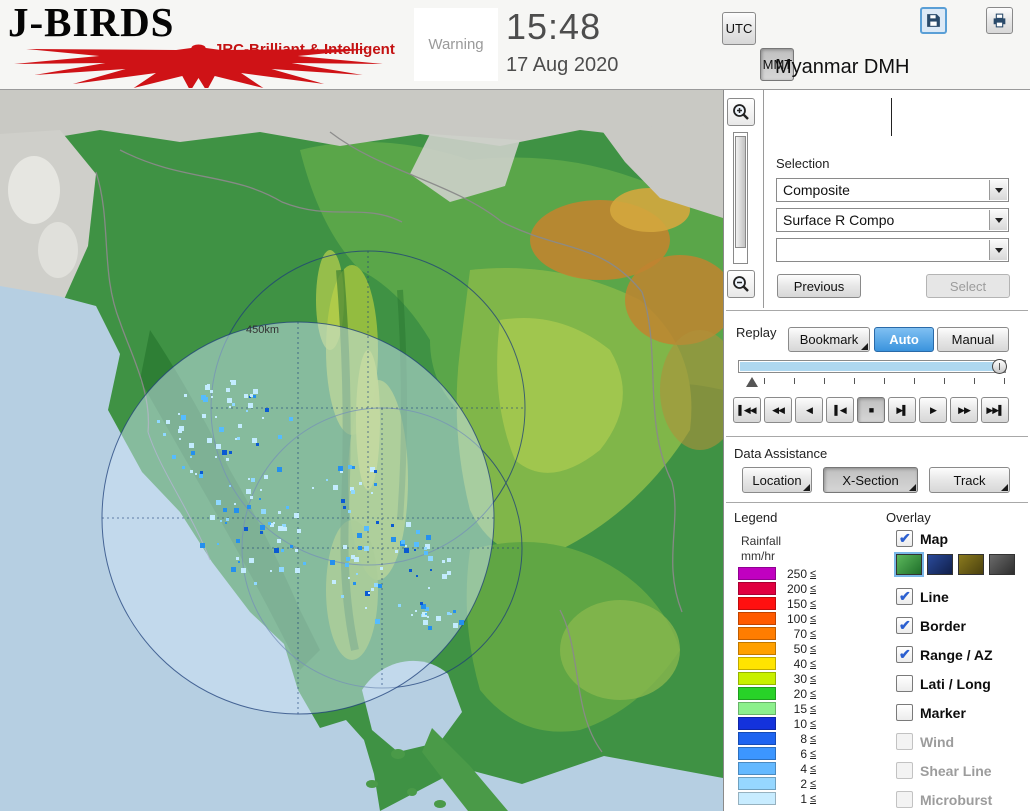  I want to click on playback-play-button: ▶, so click(933, 410).